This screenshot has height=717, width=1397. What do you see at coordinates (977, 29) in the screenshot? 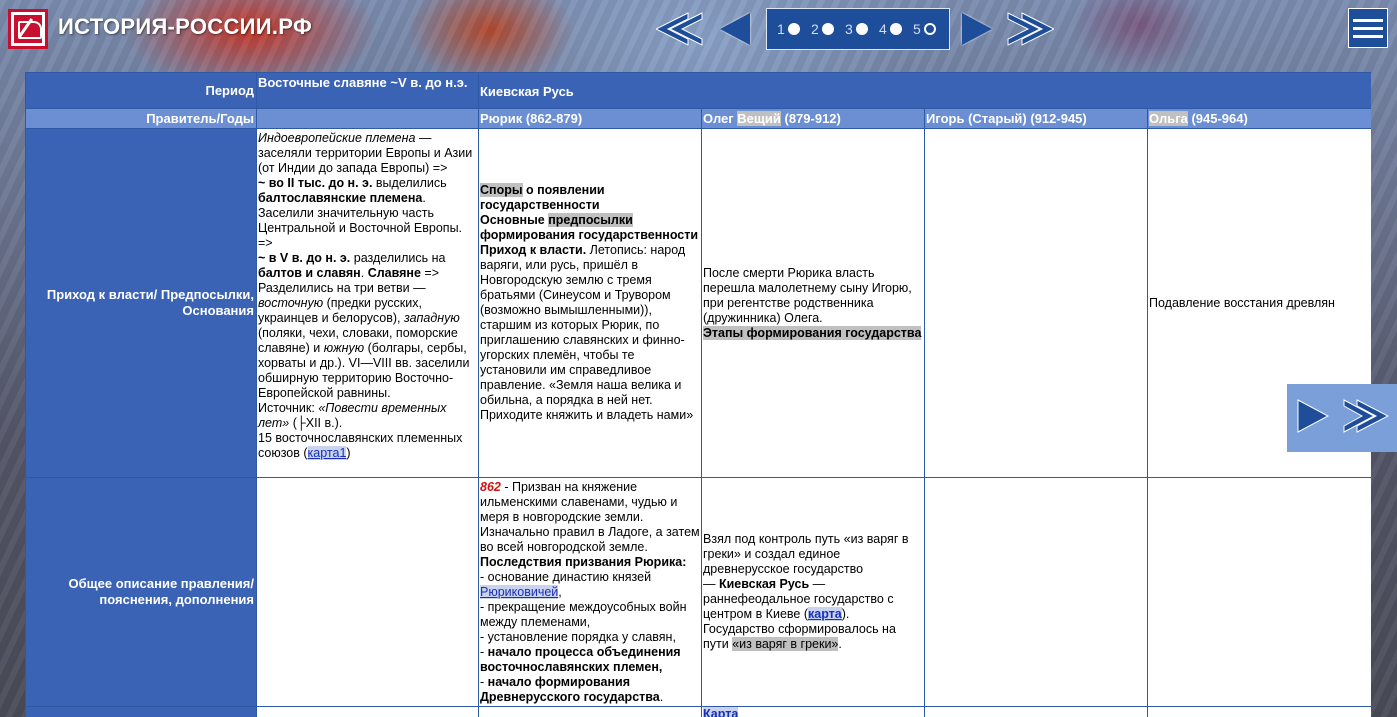
I see `next-page-icon` at bounding box center [977, 29].